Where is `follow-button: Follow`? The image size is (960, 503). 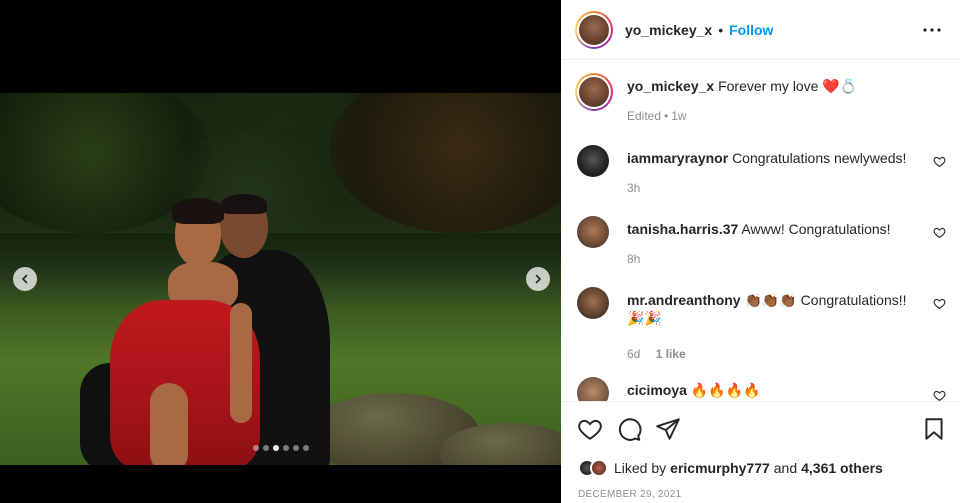 follow-button: Follow is located at coordinates (751, 30).